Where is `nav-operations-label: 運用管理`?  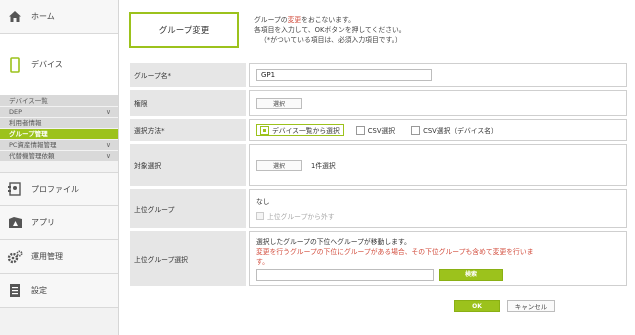 nav-operations-label: 運用管理 is located at coordinates (47, 256).